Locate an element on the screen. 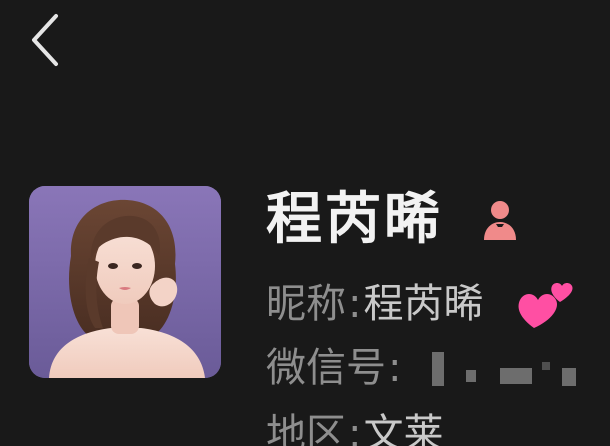  wechat-id-row: 微信号: is located at coordinates (334, 368).